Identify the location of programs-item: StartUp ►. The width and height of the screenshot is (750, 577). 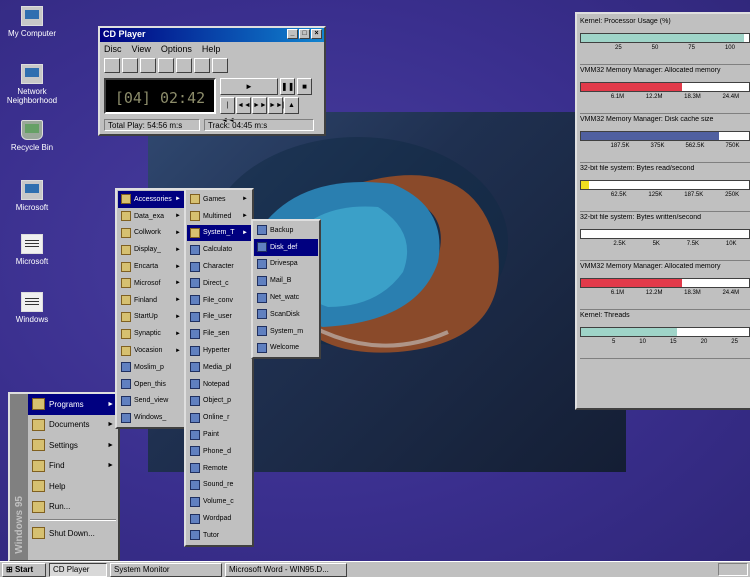
(151, 317).